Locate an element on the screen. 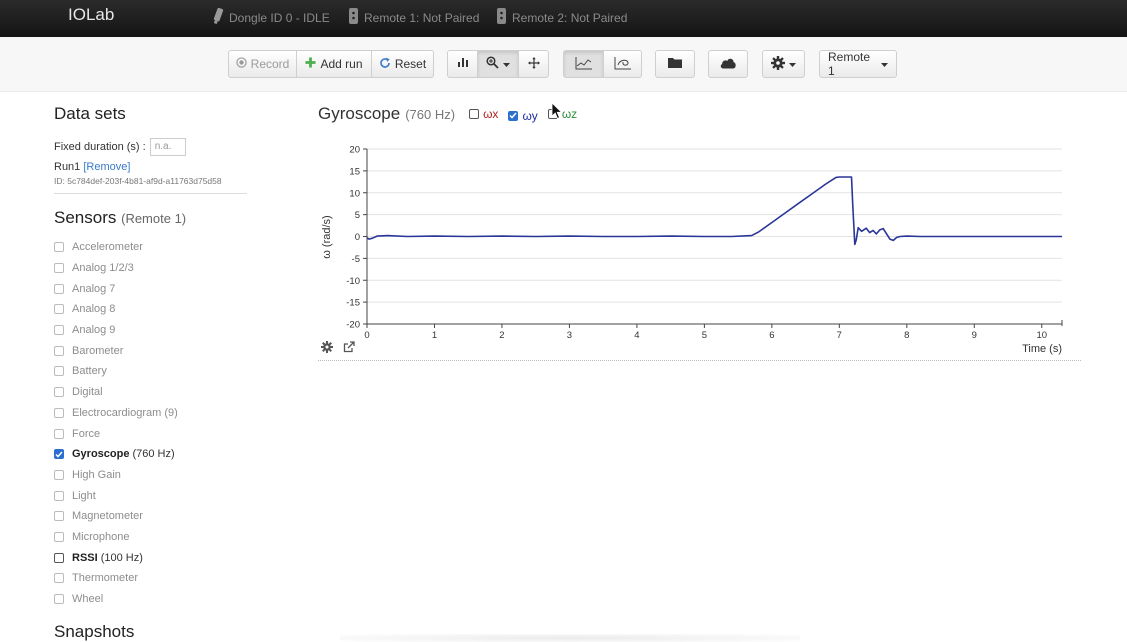 This screenshot has width=1127, height=642. y-axis-label: ω (rad/s) is located at coordinates (327, 236).